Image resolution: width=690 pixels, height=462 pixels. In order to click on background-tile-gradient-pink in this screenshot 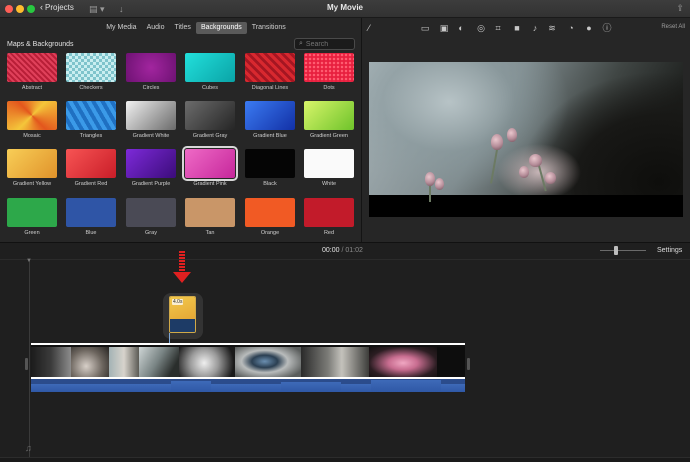, I will do `click(210, 163)`.